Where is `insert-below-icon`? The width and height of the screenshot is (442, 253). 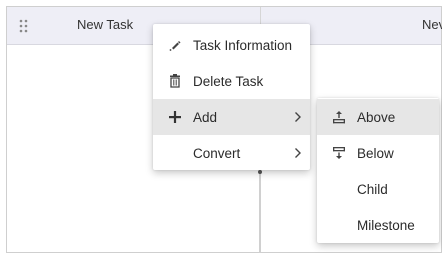 insert-below-icon is located at coordinates (339, 153).